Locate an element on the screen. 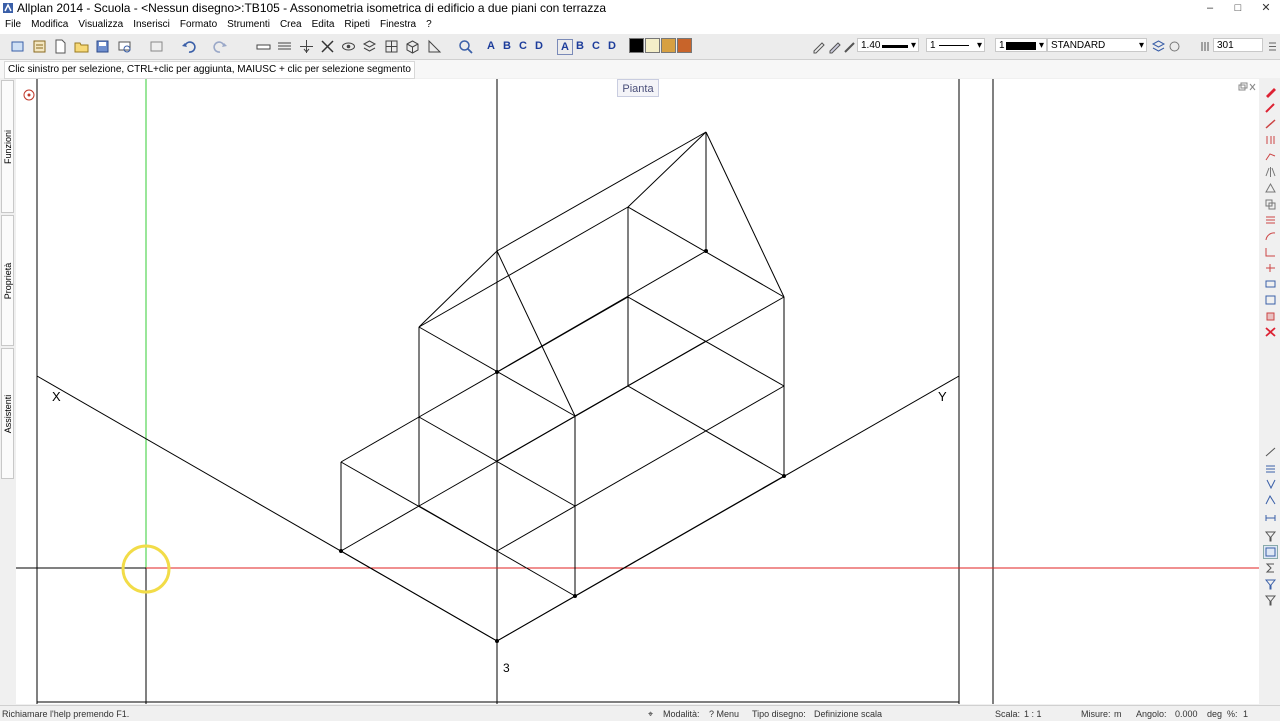  dimension-icon is located at coordinates (1270, 516).